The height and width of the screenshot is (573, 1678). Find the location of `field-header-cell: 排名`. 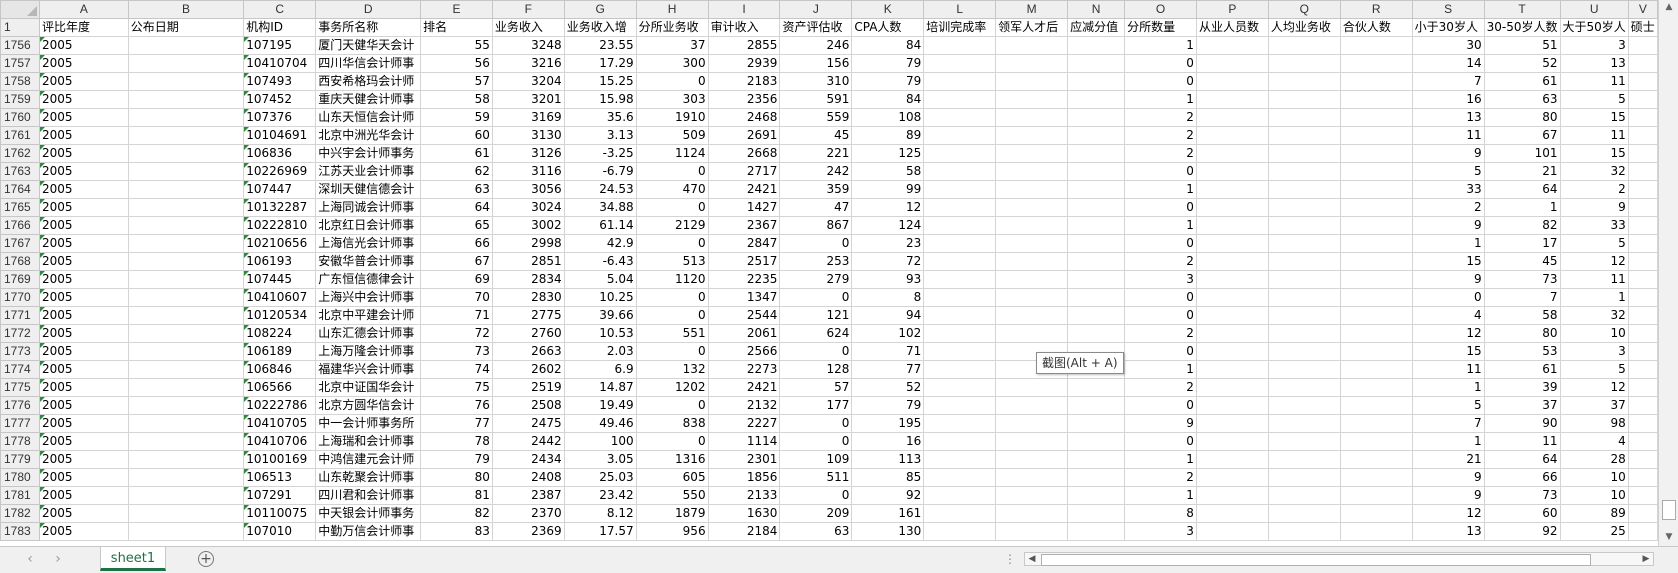

field-header-cell: 排名 is located at coordinates (456, 27).